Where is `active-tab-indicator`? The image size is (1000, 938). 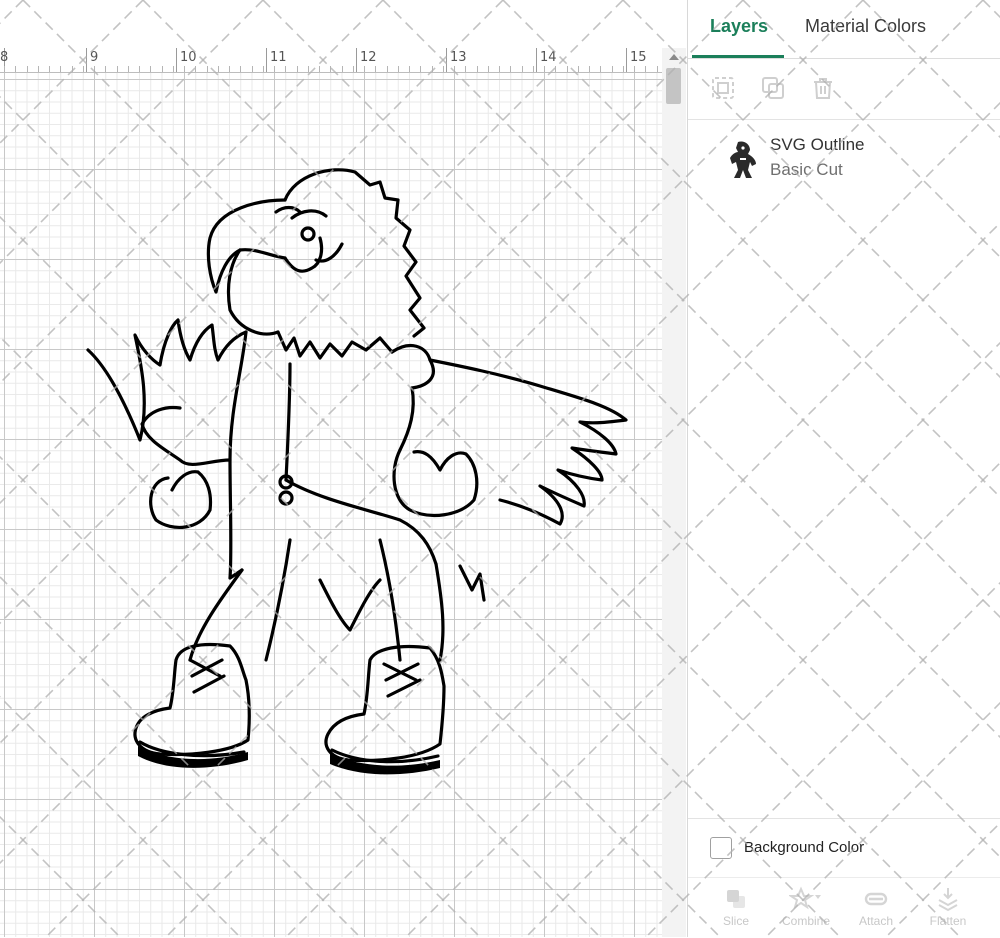
active-tab-indicator is located at coordinates (738, 56).